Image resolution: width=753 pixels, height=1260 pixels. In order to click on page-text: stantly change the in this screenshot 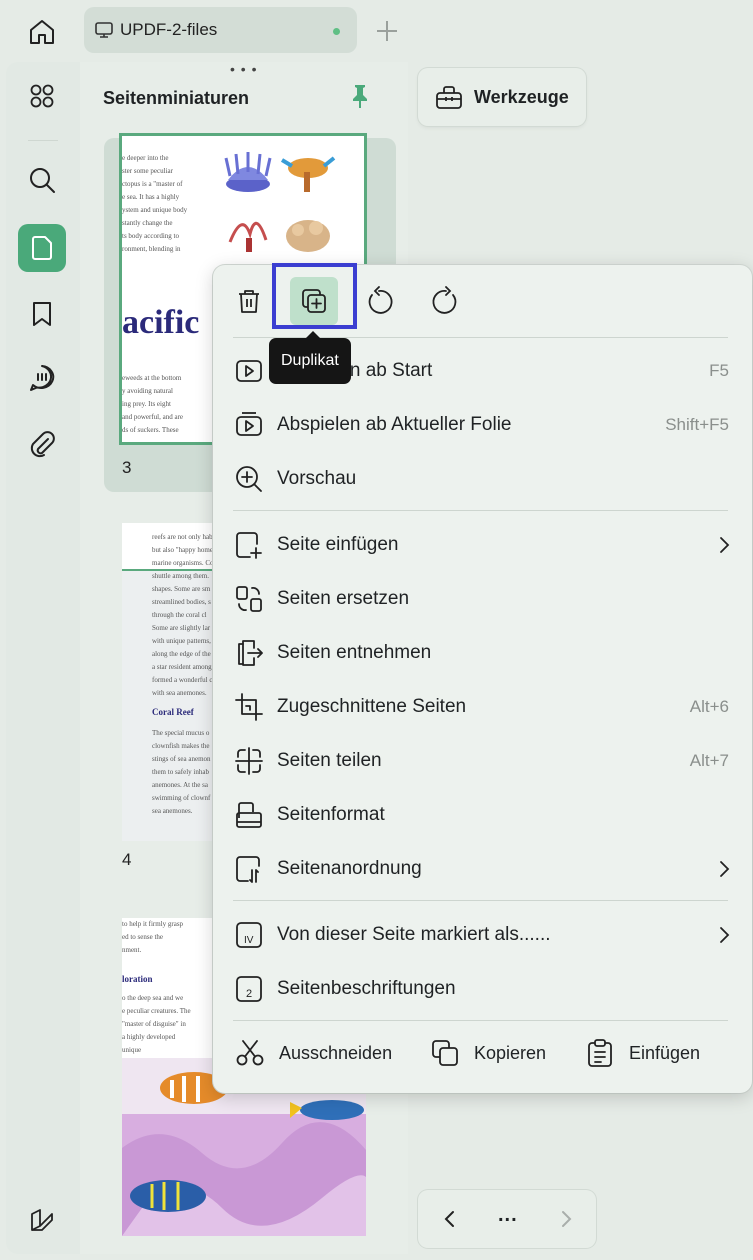, I will do `click(147, 223)`.